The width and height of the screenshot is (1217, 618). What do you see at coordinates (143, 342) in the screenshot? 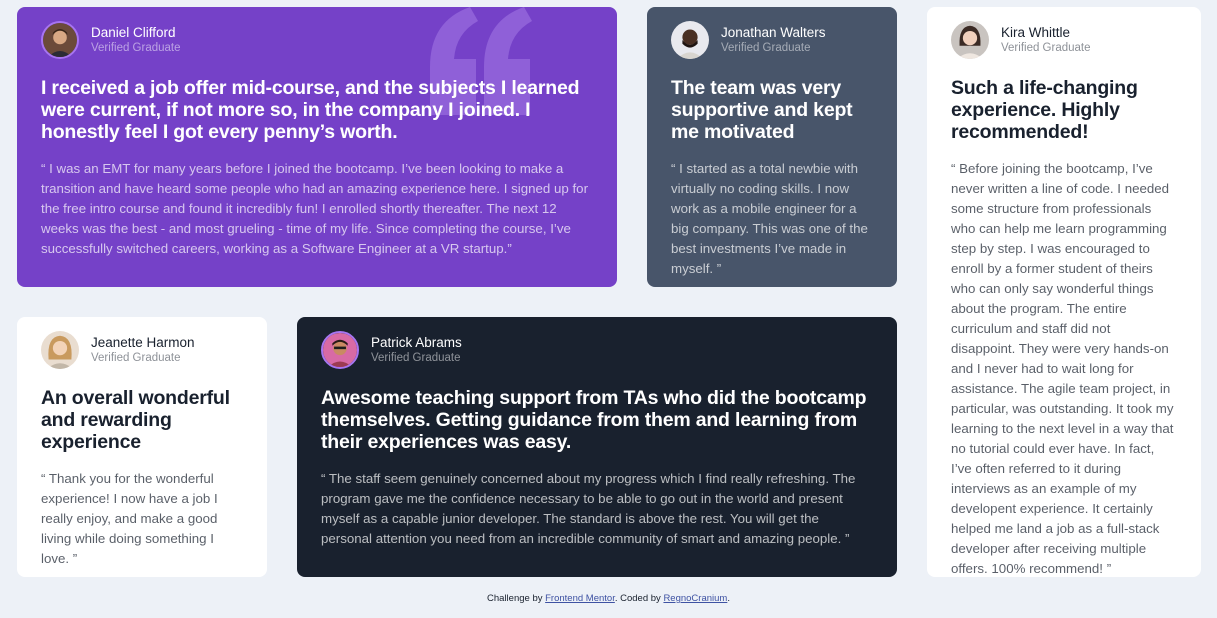
I see `author-name: Jeanette Harmon` at bounding box center [143, 342].